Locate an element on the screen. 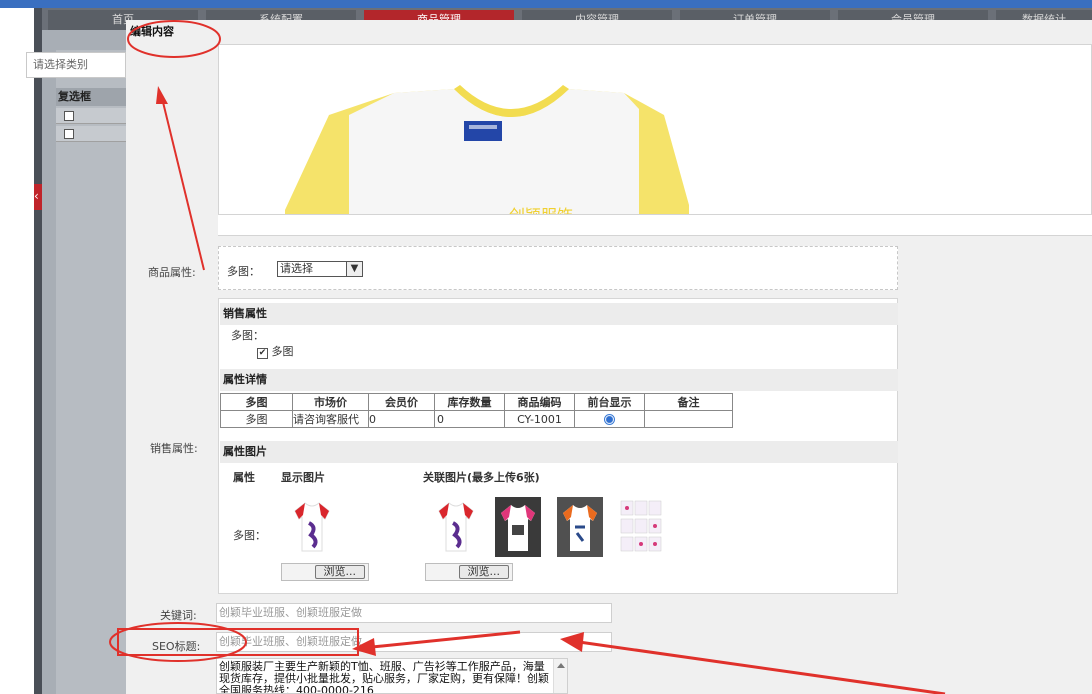  market-price-input: 请咨询客服代 is located at coordinates (330, 419).